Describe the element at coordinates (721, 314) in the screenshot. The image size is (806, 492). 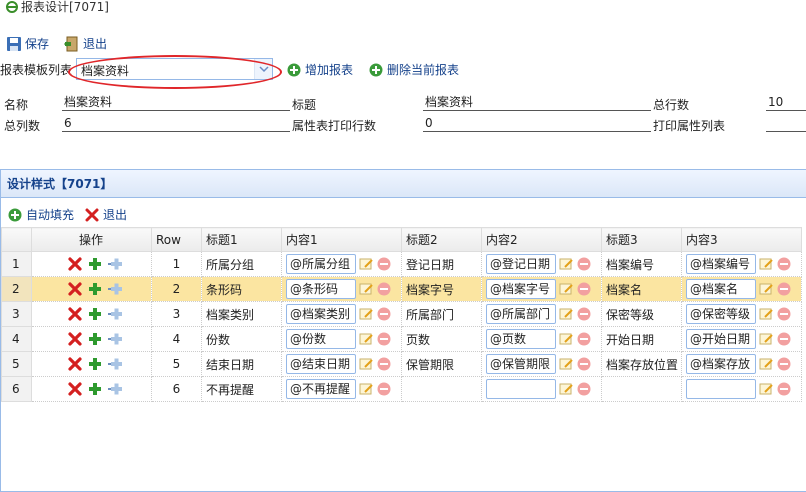
I see `content-input: @保密等级` at that location.